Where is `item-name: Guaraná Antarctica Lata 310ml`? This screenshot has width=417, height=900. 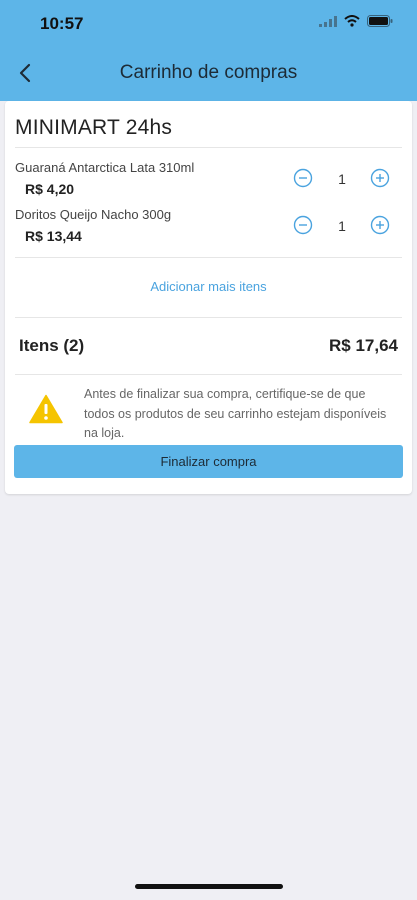
item-name: Guaraná Antarctica Lata 310ml is located at coordinates (105, 167).